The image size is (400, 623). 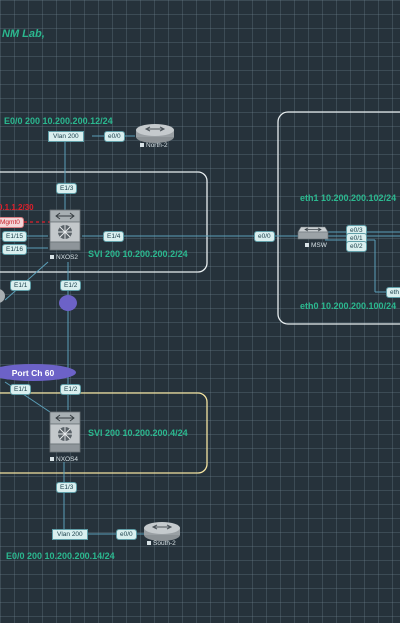 I want to click on msw-eth0-label: eth0 10.200.200.100/24, so click(x=348, y=306).